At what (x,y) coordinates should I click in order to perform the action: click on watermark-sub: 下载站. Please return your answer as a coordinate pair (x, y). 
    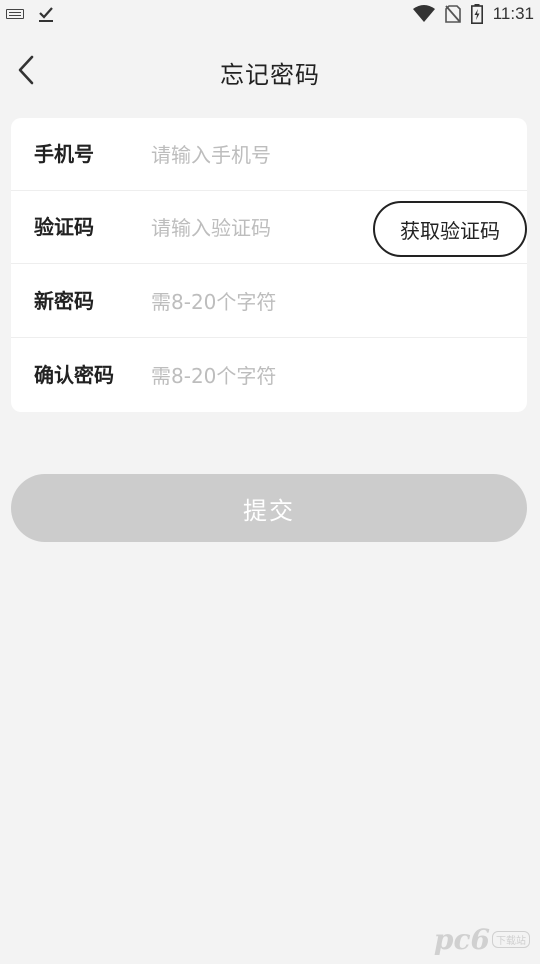
    Looking at the image, I should click on (511, 939).